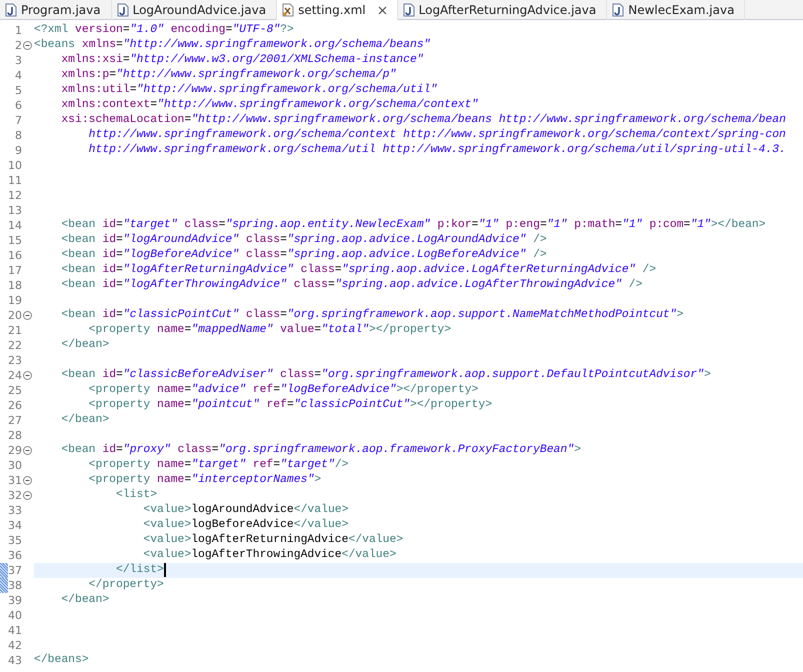  What do you see at coordinates (18, 120) in the screenshot?
I see `line-number: 7` at bounding box center [18, 120].